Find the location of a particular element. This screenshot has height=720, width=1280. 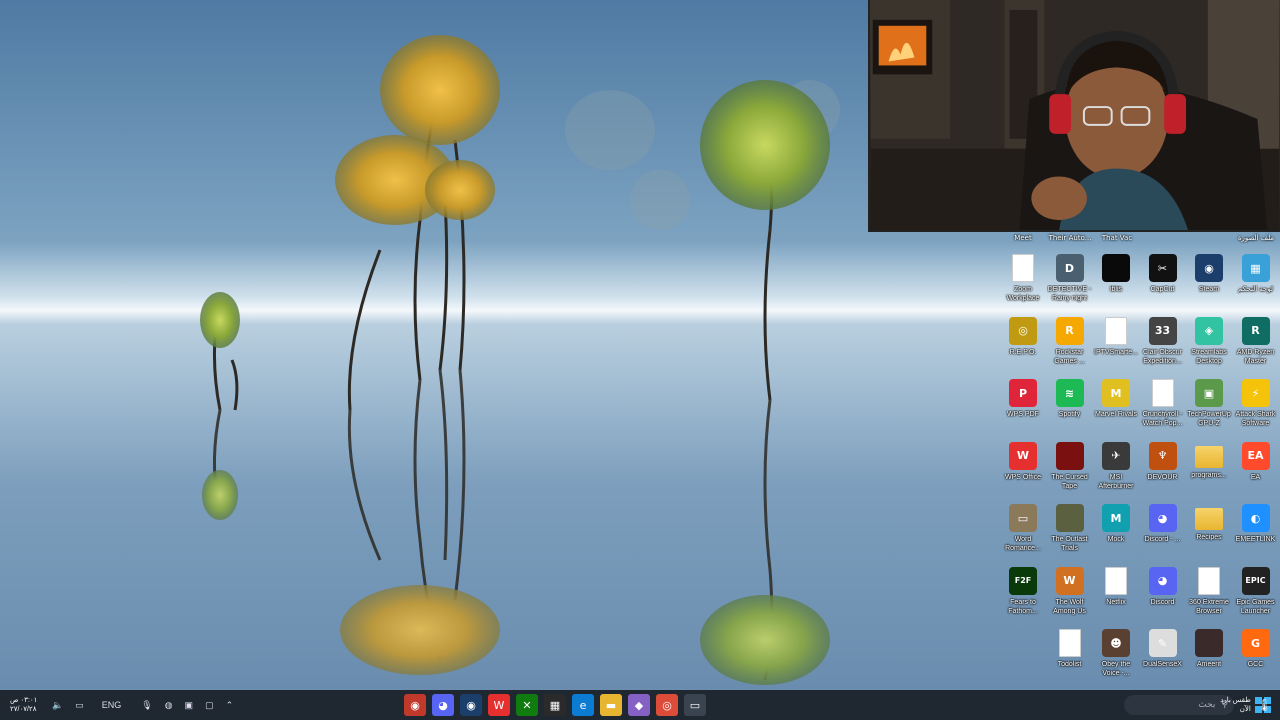

system-tray: ٠٣:٠١ ص ٢٧/٠٧/٢٨ 🔈 ▭ ENG 🎙 ◍ ▣ ▢ ⌃ is located at coordinates (119, 705).